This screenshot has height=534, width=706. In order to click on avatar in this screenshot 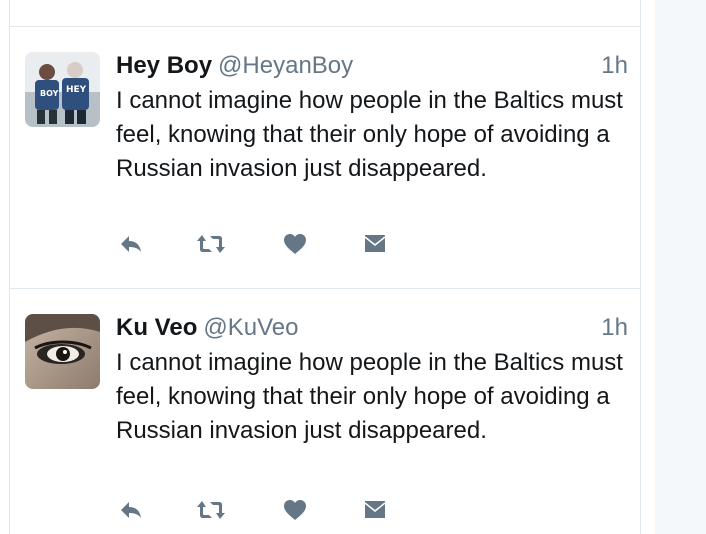, I will do `click(62, 351)`.